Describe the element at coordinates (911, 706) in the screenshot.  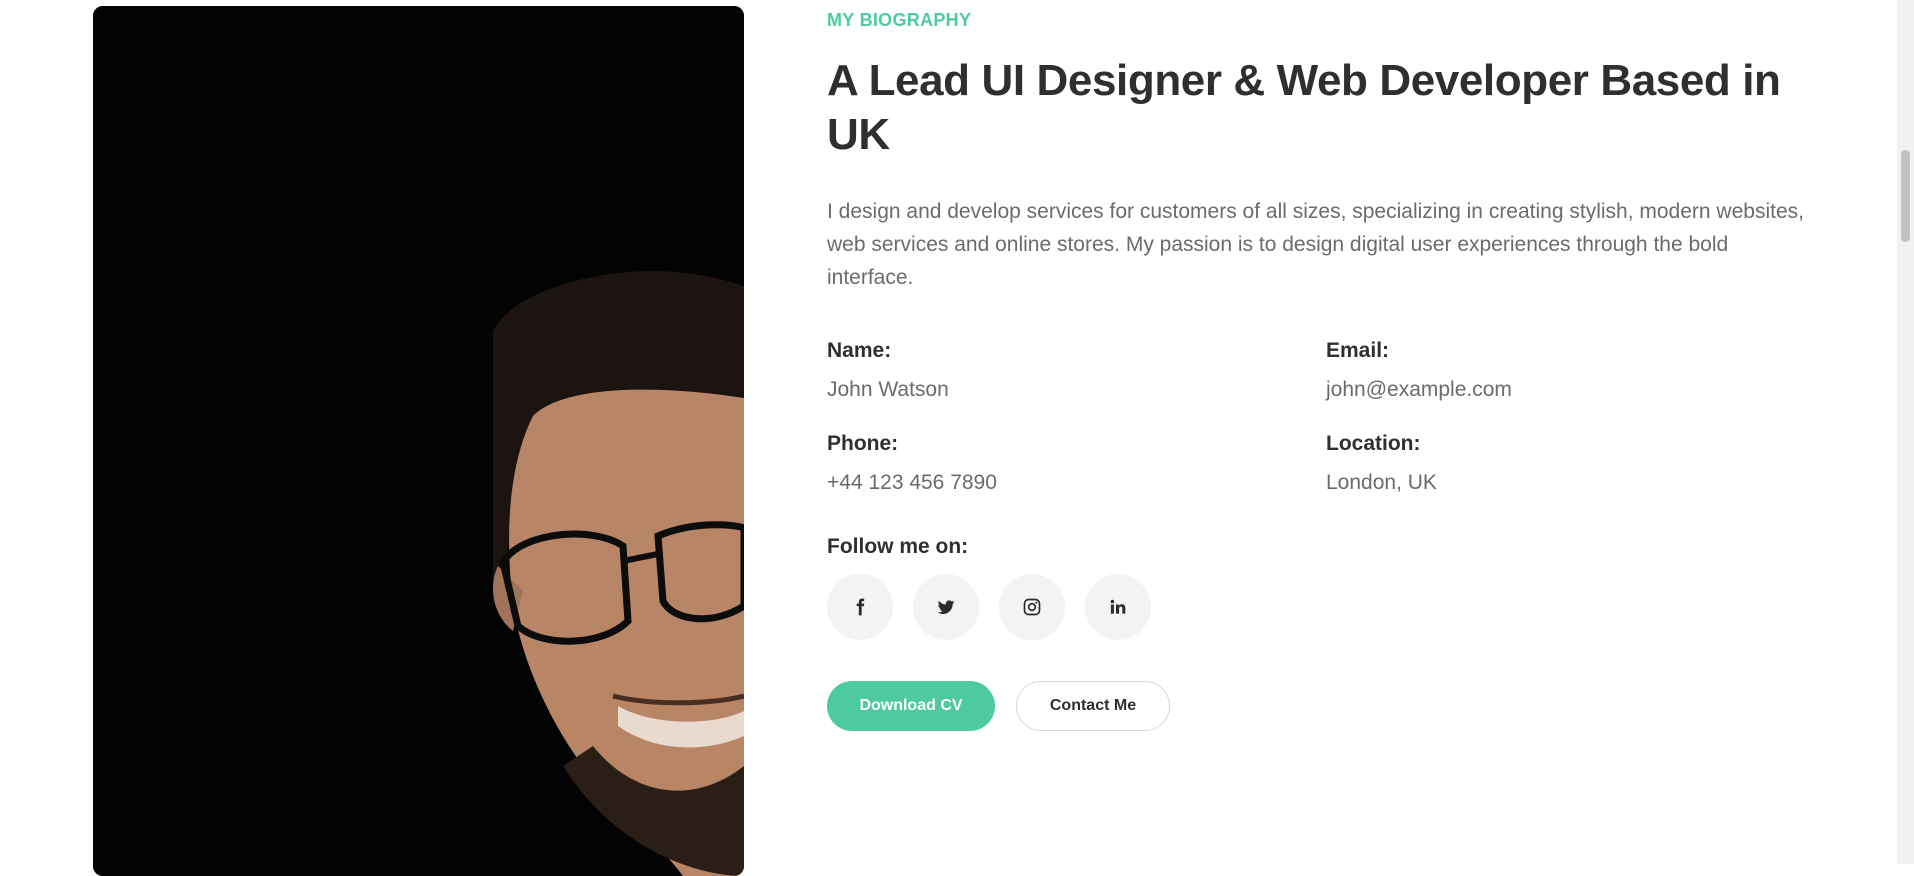
I see `download-cv-button: Download CV` at that location.